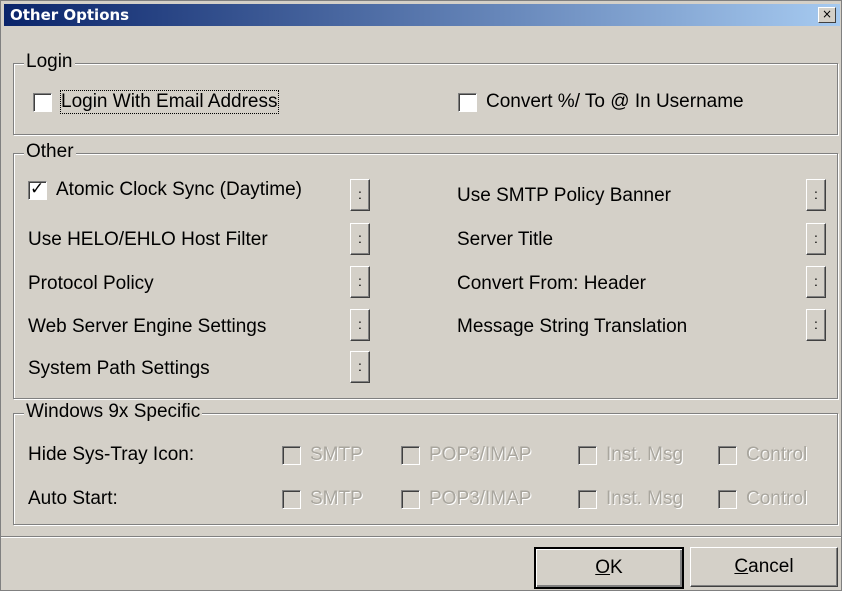  What do you see at coordinates (615, 101) in the screenshot?
I see `convert-percent-label: Convert %/ To @ In Username` at bounding box center [615, 101].